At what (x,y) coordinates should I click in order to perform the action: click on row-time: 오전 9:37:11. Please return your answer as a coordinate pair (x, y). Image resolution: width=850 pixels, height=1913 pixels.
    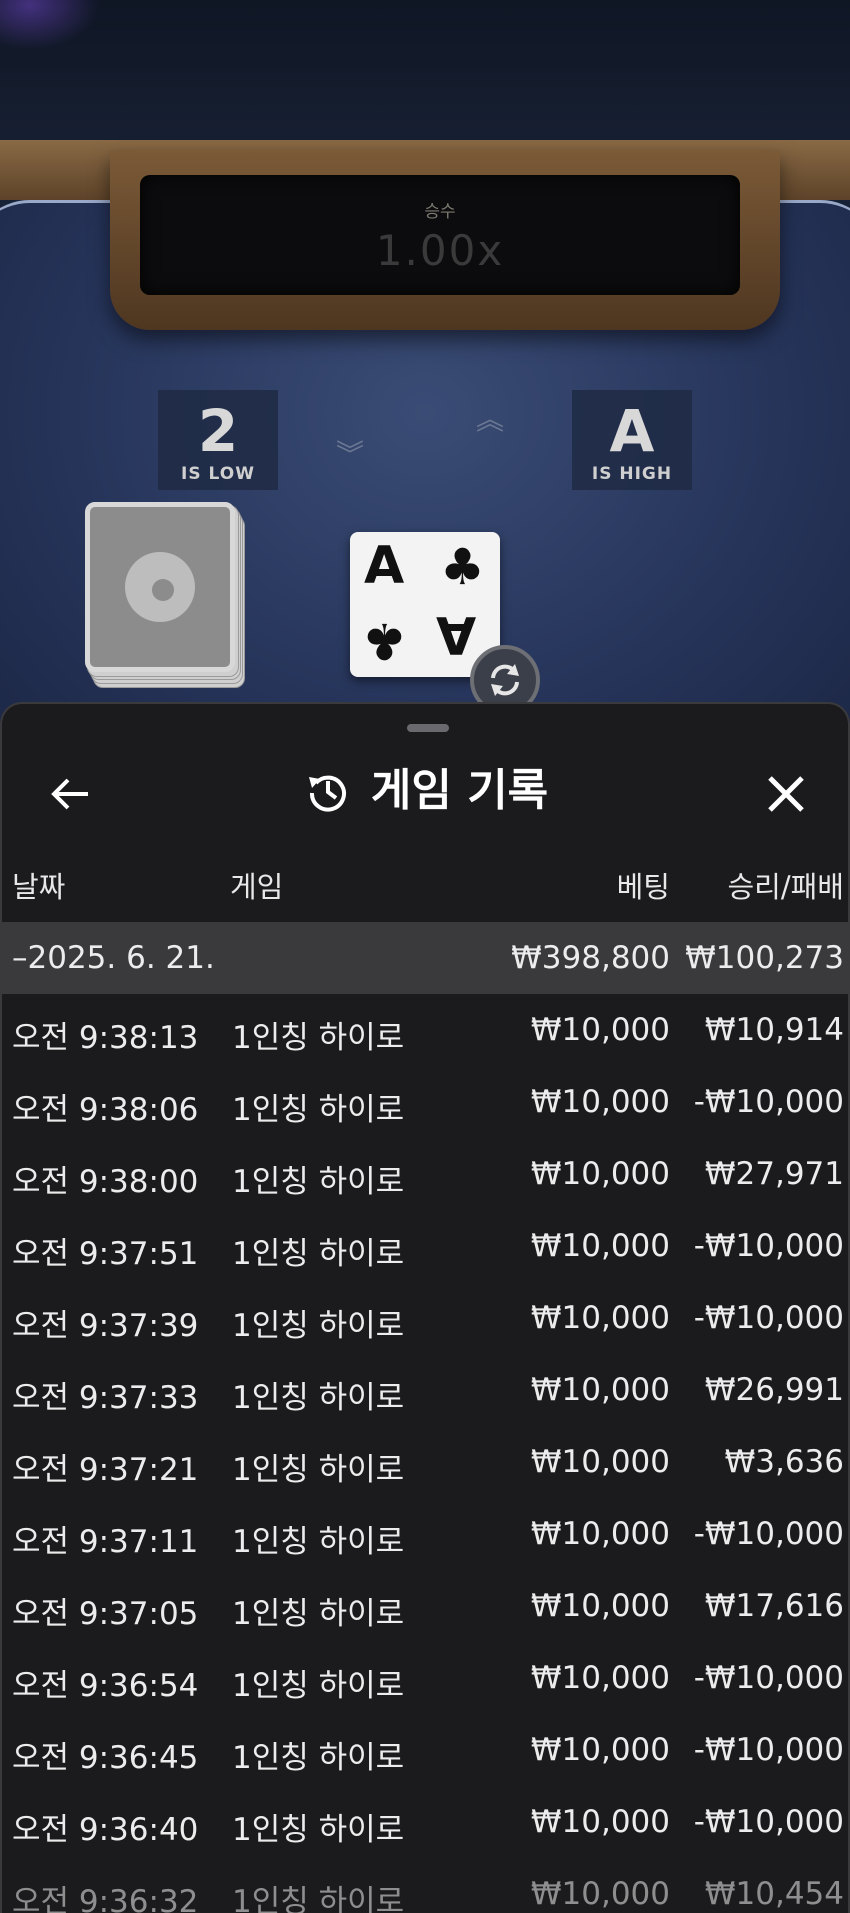
    Looking at the image, I should click on (105, 1542).